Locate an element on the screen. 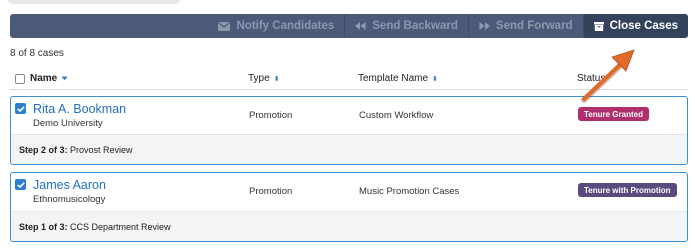 Image resolution: width=695 pixels, height=249 pixels. candidate-name-link: Rita A. Bookman is located at coordinates (79, 109).